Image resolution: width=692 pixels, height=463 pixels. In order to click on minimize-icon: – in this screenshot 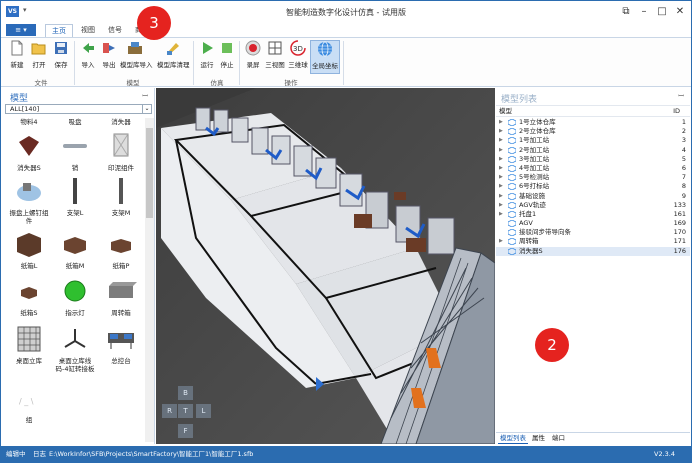, I will do `click(644, 11)`.